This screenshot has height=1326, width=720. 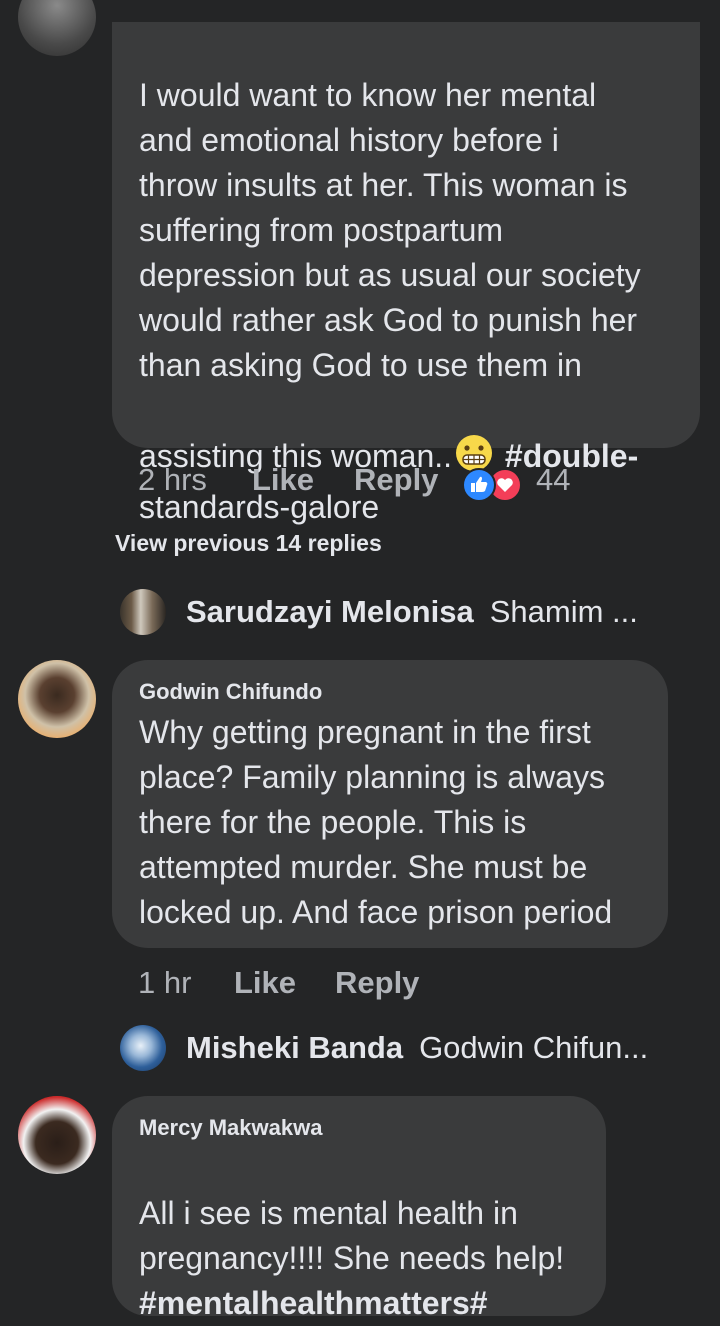 I want to click on timestamp: 2 hrs, so click(x=172, y=480).